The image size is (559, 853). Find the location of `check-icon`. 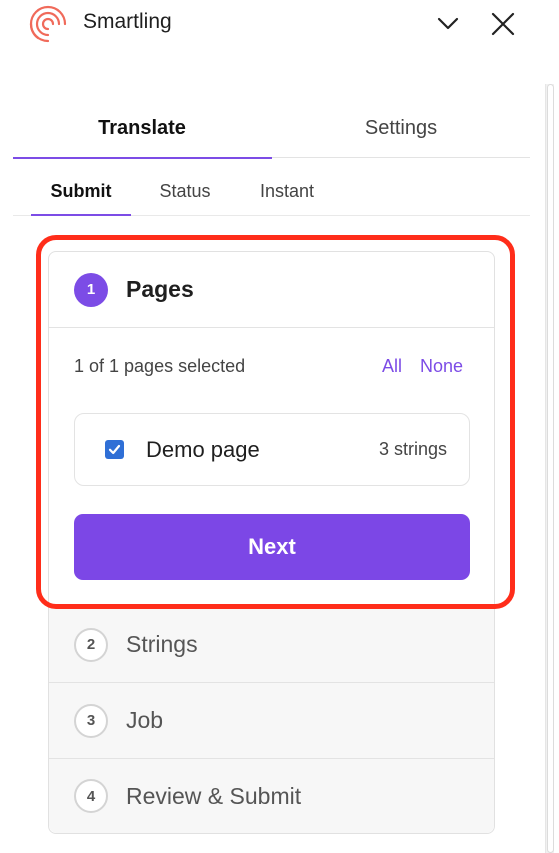

check-icon is located at coordinates (114, 449).